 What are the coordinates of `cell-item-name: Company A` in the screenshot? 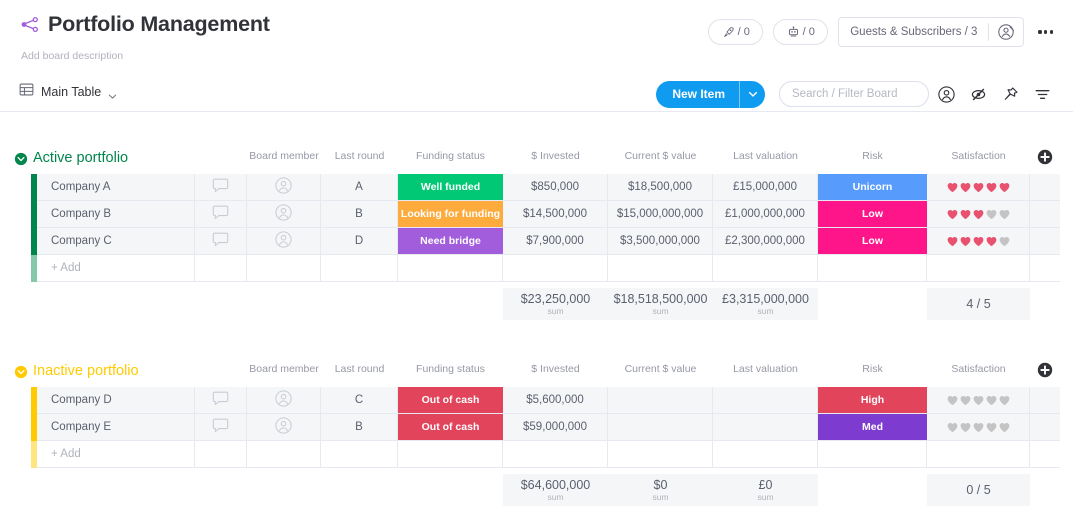 It's located at (116, 187).